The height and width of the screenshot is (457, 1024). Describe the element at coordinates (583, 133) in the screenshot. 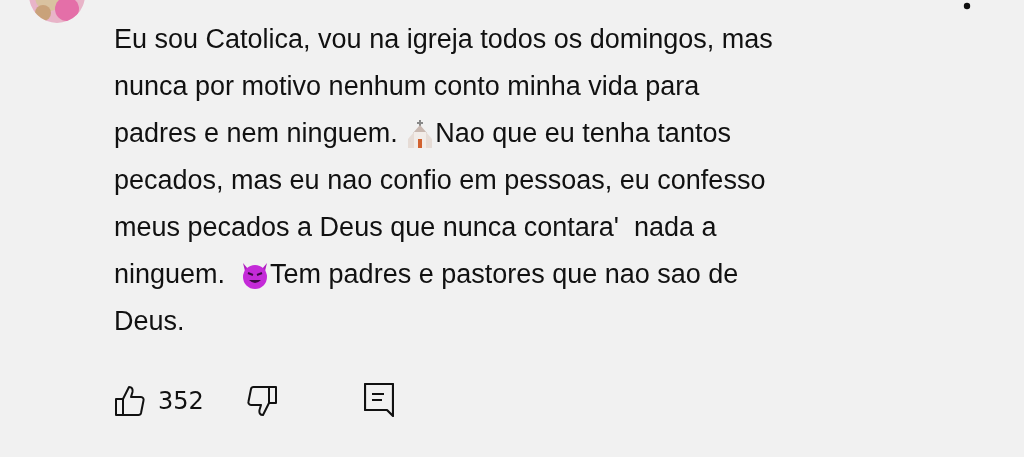

I see `comment-text: Nao que eu tenha tantos` at that location.